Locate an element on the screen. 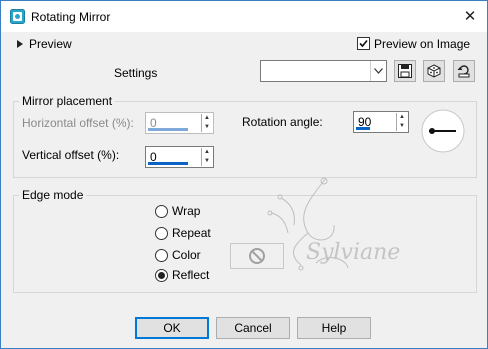 The image size is (488, 349). mirror-placement-title: Mirror placement is located at coordinates (67, 101).